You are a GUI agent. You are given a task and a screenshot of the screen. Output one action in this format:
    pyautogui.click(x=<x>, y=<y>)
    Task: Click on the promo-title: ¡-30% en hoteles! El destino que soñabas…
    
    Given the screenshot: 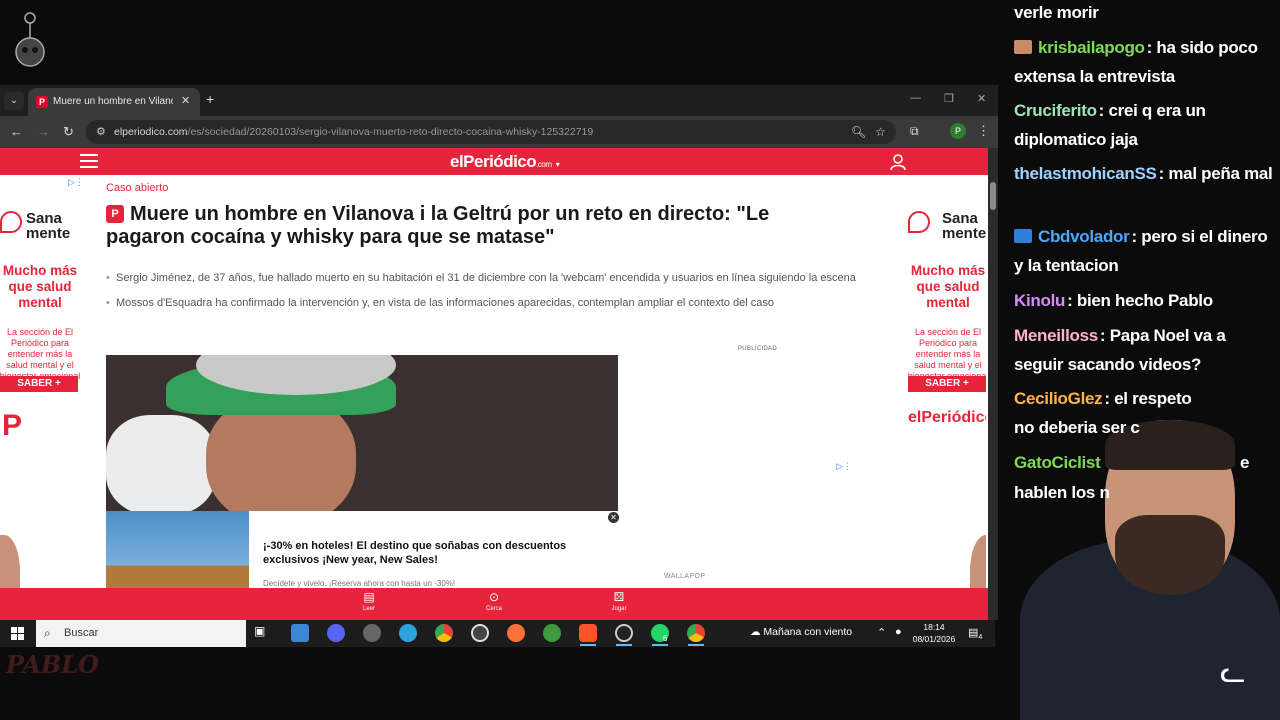 What is the action you would take?
    pyautogui.click(x=438, y=553)
    